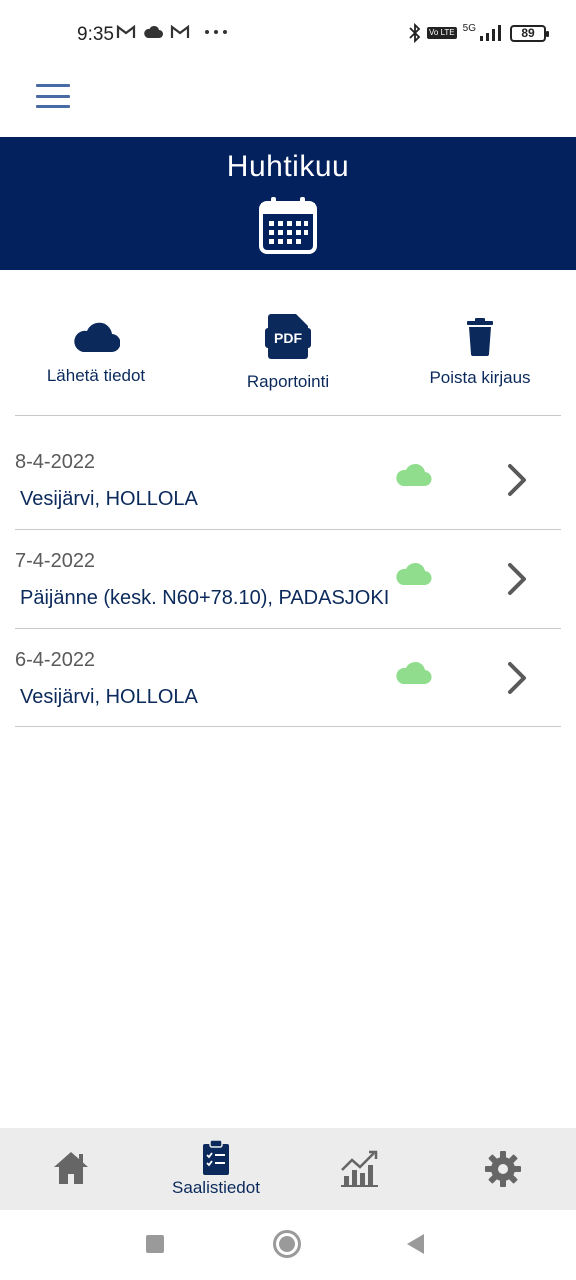 This screenshot has height=1280, width=576. What do you see at coordinates (288, 35) in the screenshot?
I see `status-bar: 9:35 Vo LTE 5G 89` at bounding box center [288, 35].